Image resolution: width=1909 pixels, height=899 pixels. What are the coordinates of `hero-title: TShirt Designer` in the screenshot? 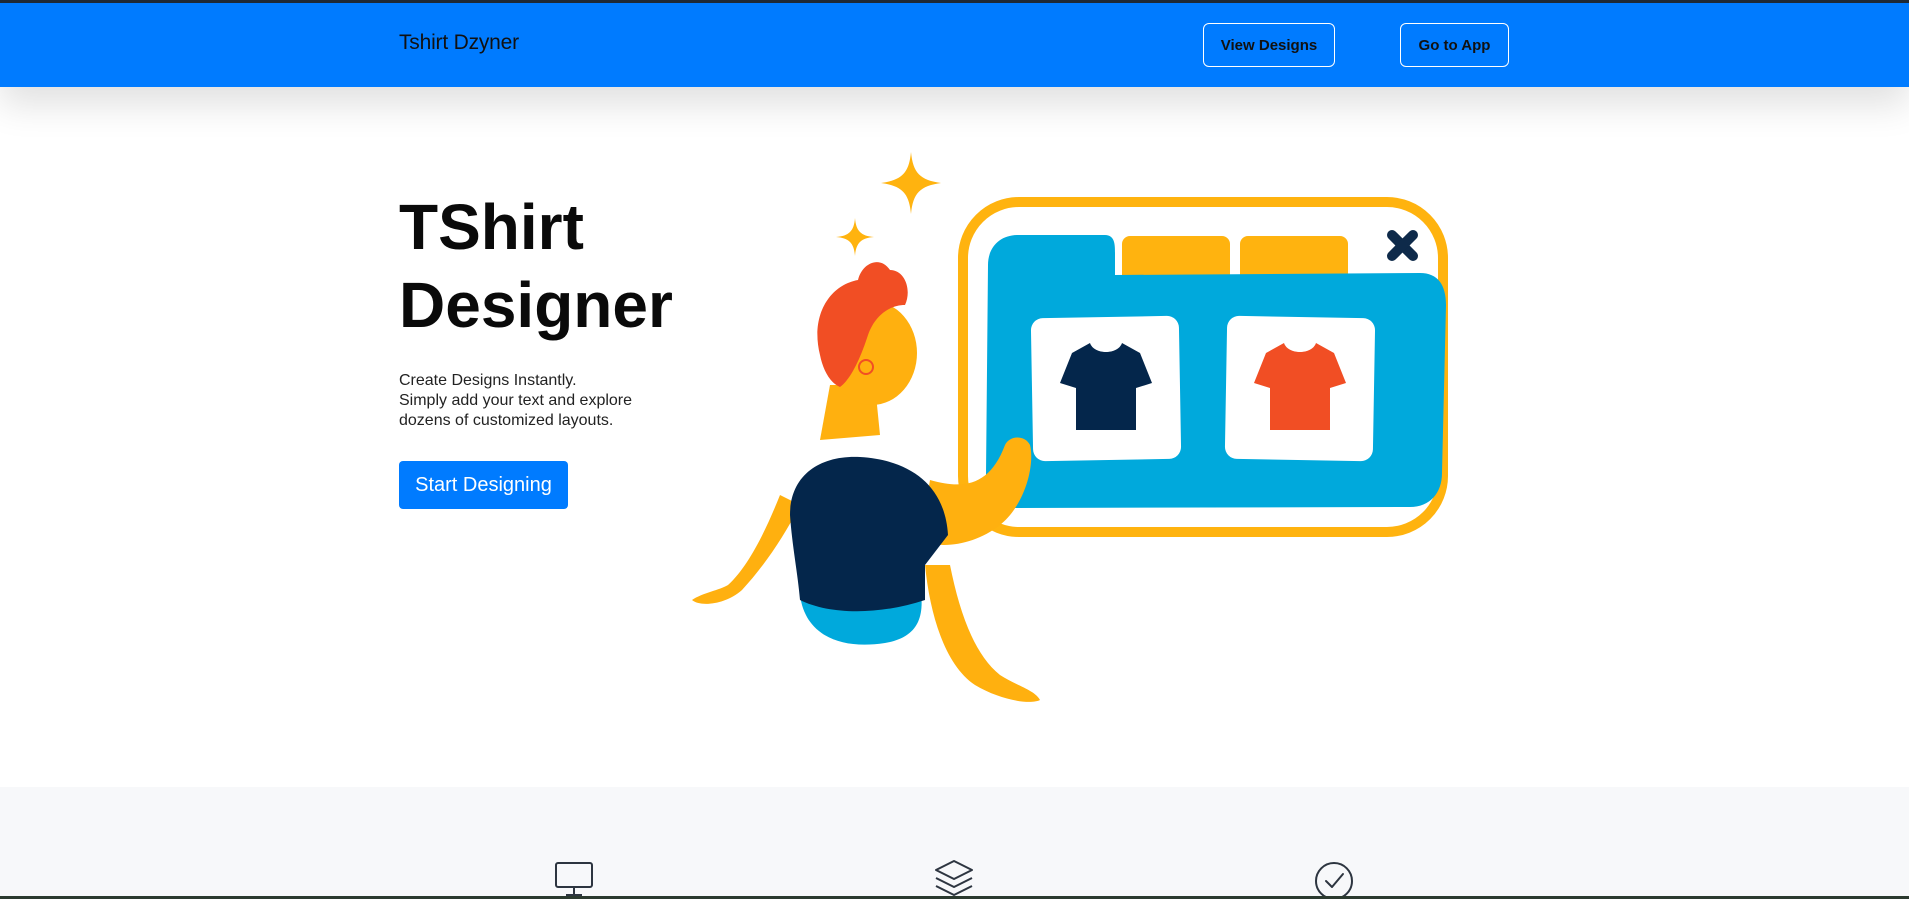 It's located at (549, 266).